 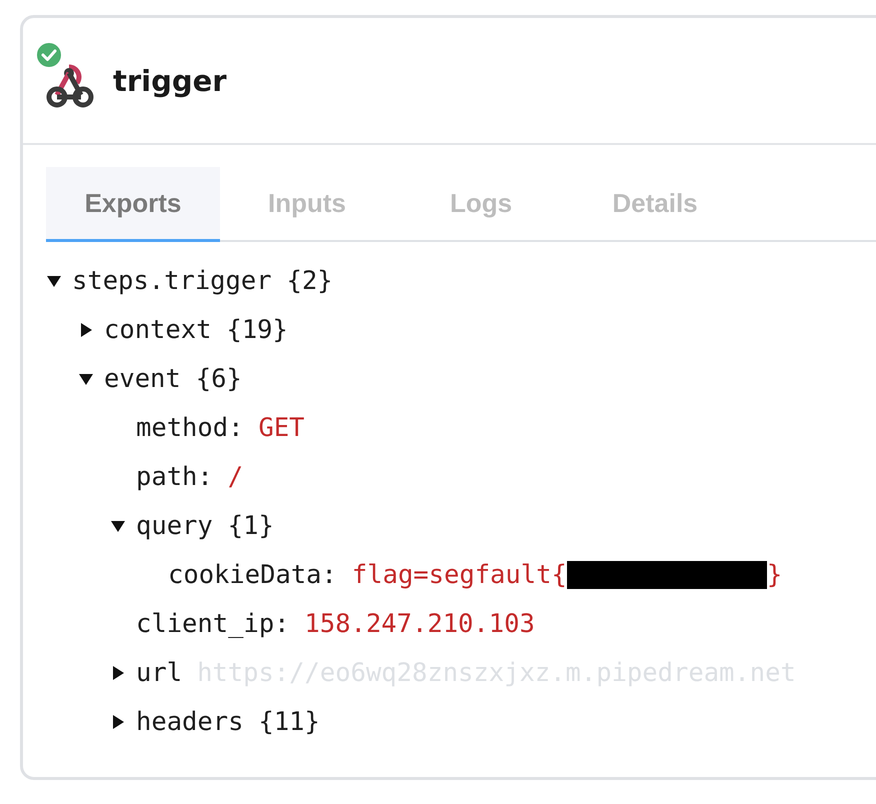 What do you see at coordinates (219, 379) in the screenshot?
I see `item-count: {6}` at bounding box center [219, 379].